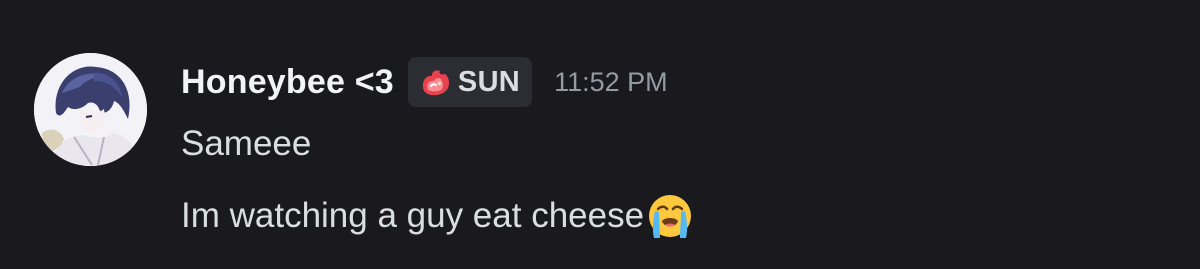 This screenshot has height=269, width=1200. What do you see at coordinates (670, 216) in the screenshot?
I see `loudly-crying-face-icon` at bounding box center [670, 216].